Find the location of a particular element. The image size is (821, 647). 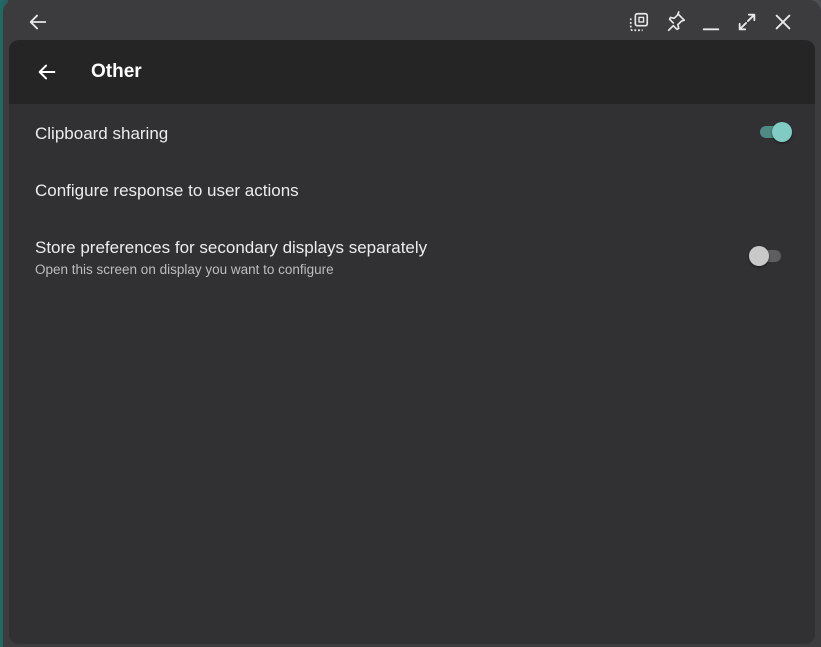

app-bar: Other is located at coordinates (412, 72).